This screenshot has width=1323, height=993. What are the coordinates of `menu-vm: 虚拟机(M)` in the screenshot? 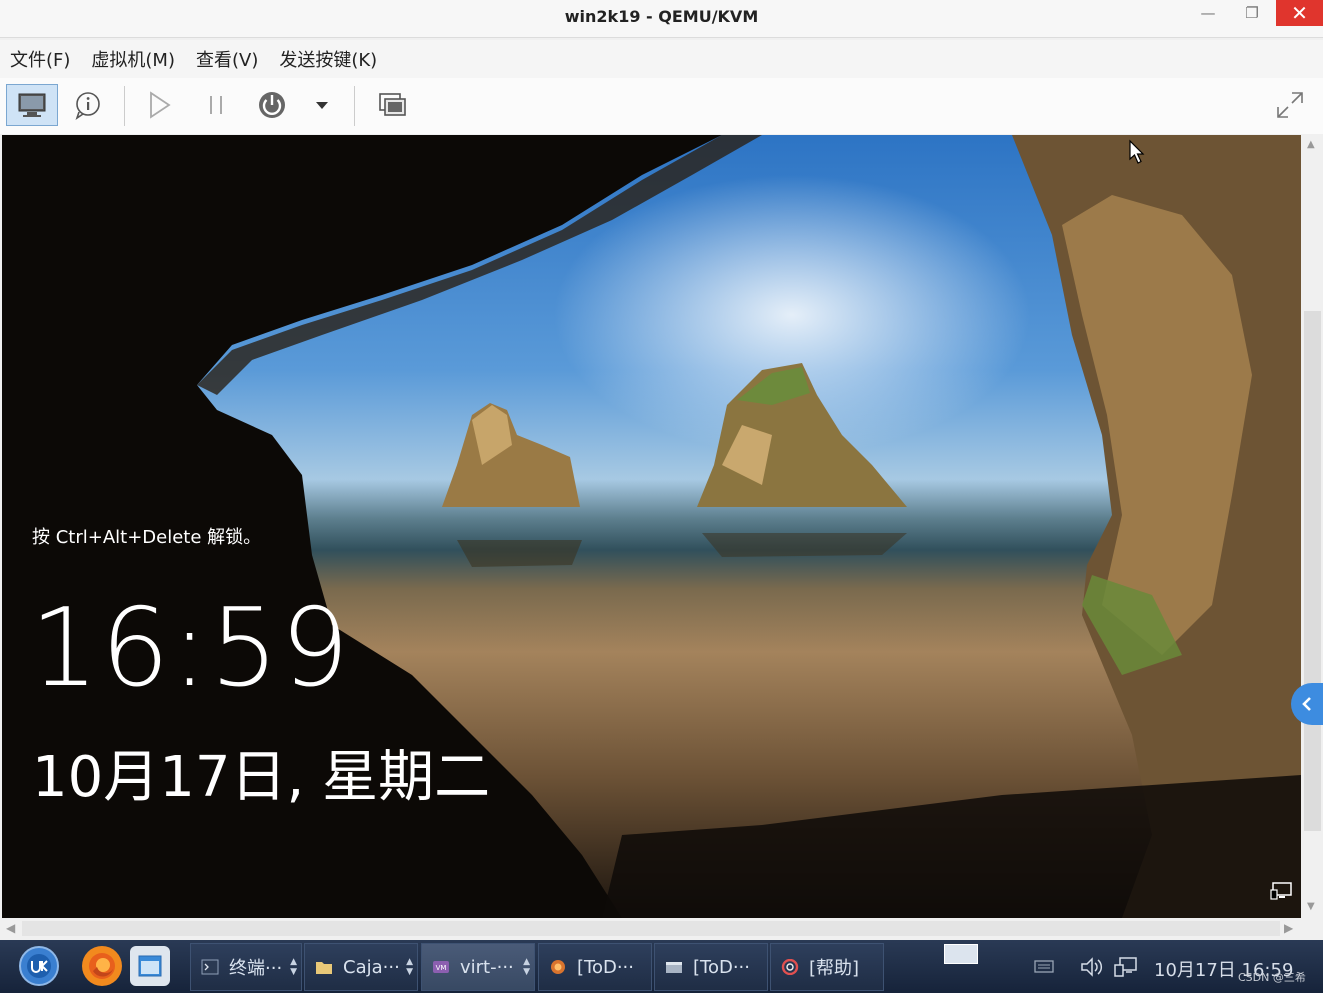 It's located at (133, 59).